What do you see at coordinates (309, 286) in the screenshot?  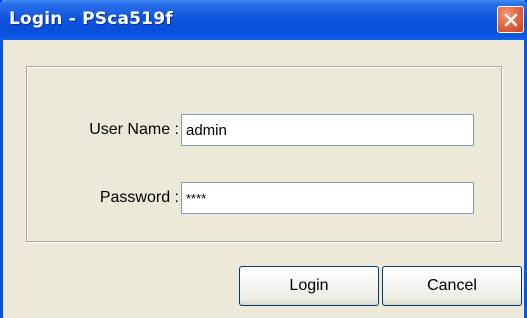 I see `login-button: Login` at bounding box center [309, 286].